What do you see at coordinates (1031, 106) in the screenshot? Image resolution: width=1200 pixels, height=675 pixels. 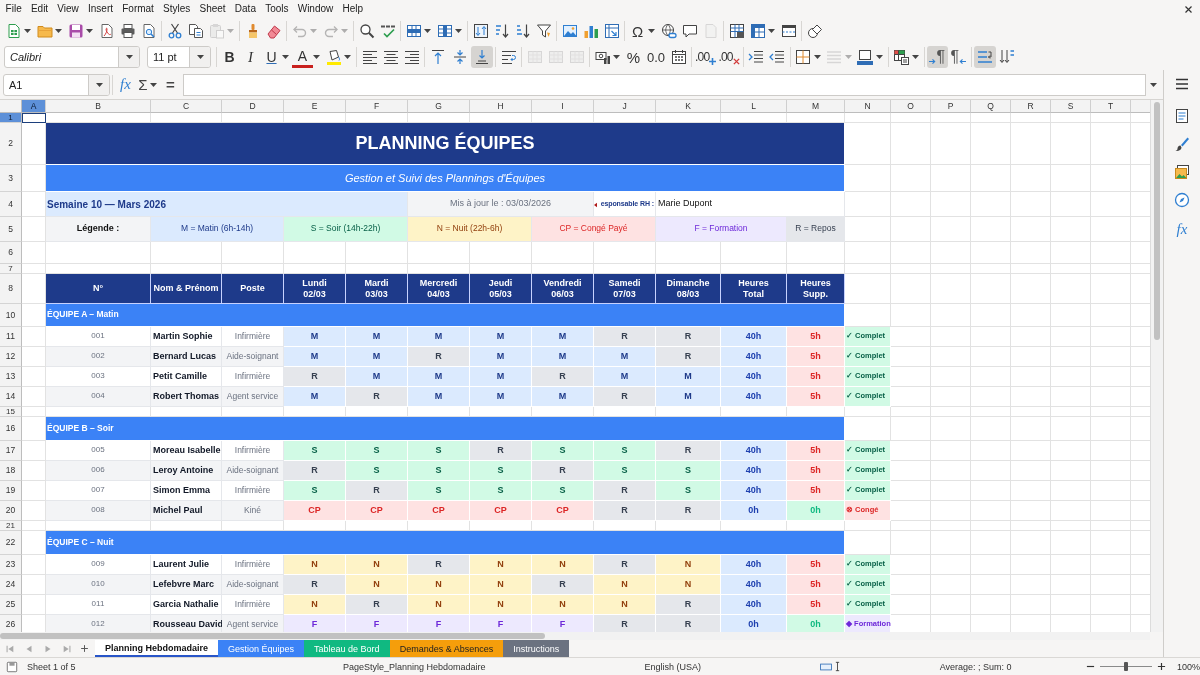 I see `column-header: R` at bounding box center [1031, 106].